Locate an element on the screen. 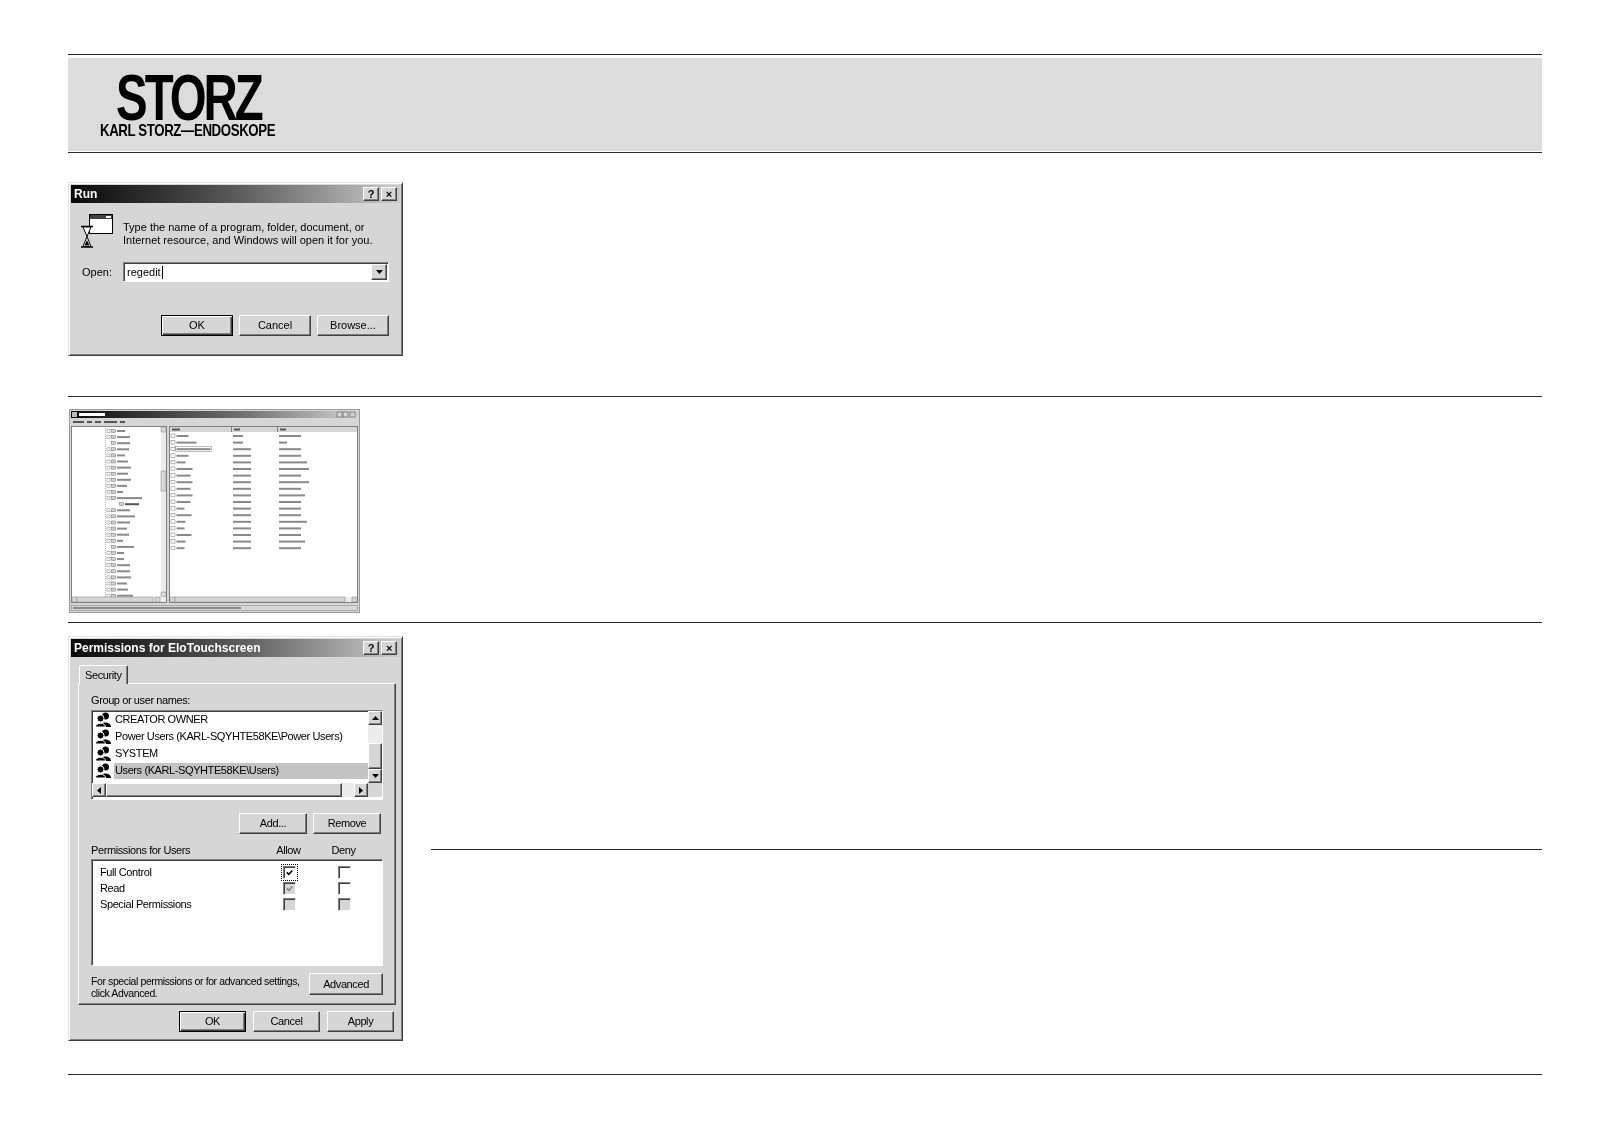 The height and width of the screenshot is (1128, 1610). triangle-right-icon is located at coordinates (361, 790).